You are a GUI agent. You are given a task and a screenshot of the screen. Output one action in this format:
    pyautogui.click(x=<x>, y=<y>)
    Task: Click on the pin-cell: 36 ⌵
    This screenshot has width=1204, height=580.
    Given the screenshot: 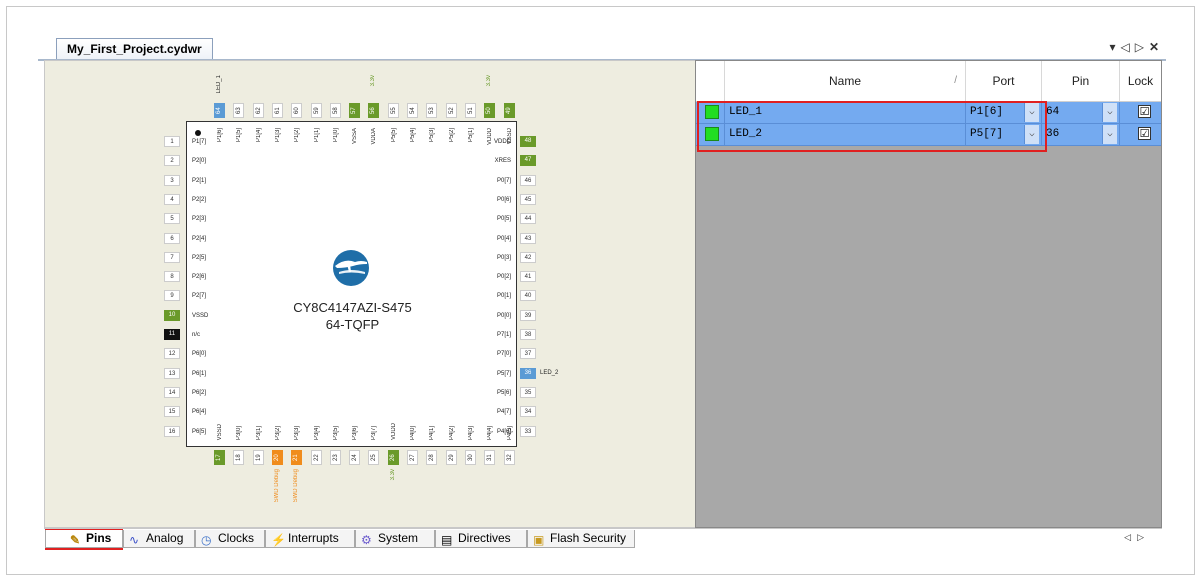 What is the action you would take?
    pyautogui.click(x=1081, y=134)
    